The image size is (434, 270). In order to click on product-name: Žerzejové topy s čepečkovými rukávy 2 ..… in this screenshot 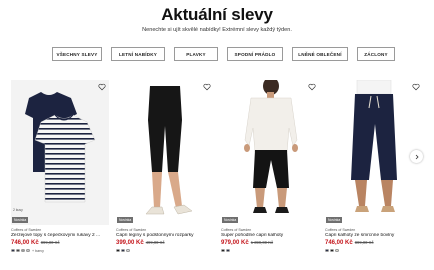, I will do `click(60, 235)`.